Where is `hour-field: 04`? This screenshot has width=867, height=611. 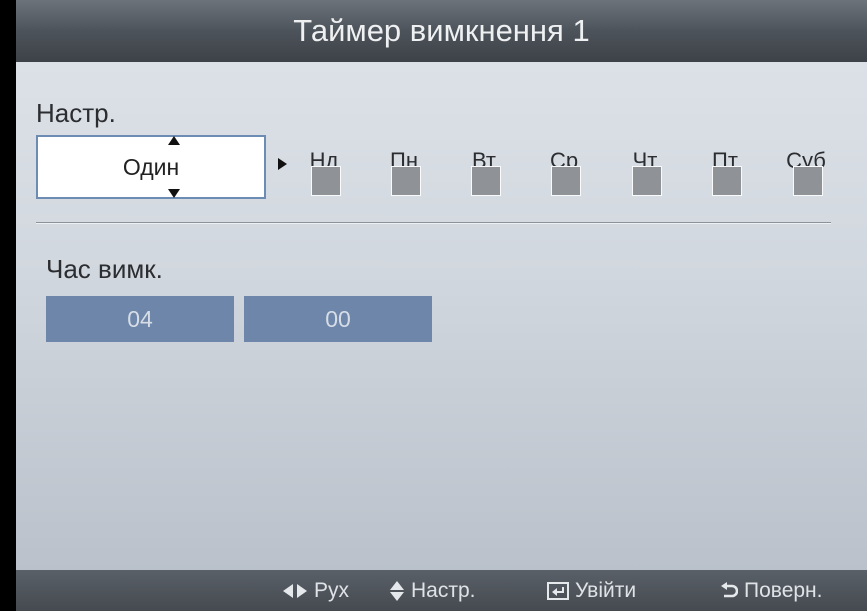
hour-field: 04 is located at coordinates (140, 319).